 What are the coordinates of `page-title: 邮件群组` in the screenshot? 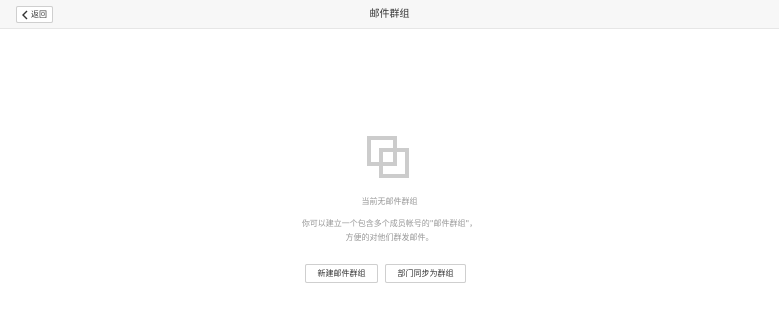 It's located at (389, 14).